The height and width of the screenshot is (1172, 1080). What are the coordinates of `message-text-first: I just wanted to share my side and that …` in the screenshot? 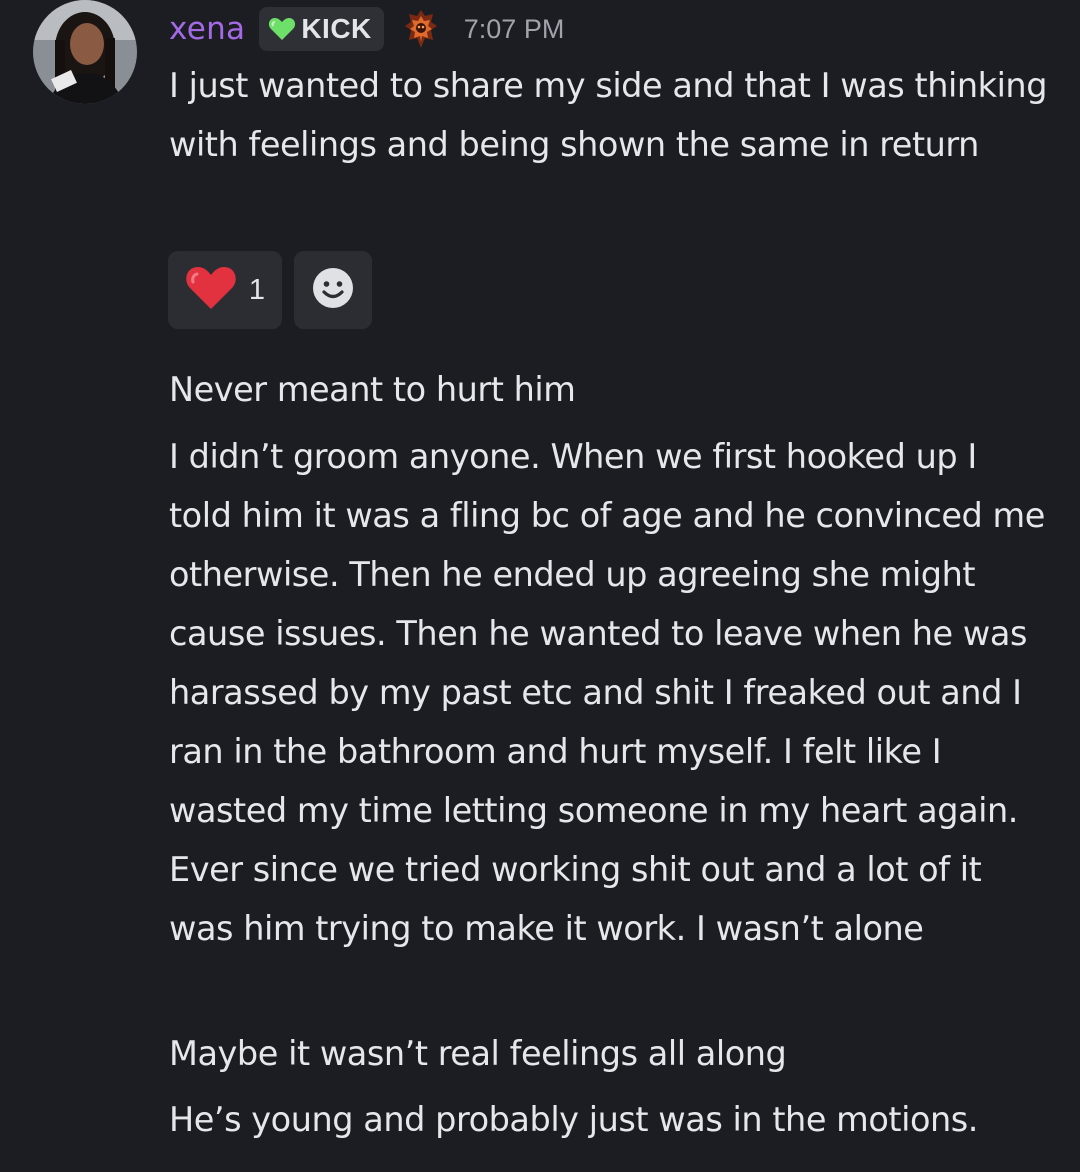 It's located at (608, 115).